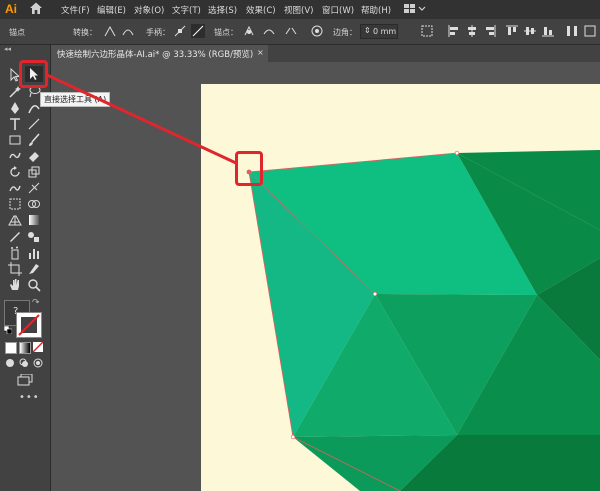  What do you see at coordinates (141, 119) in the screenshot?
I see `annotation-arrow` at bounding box center [141, 119].